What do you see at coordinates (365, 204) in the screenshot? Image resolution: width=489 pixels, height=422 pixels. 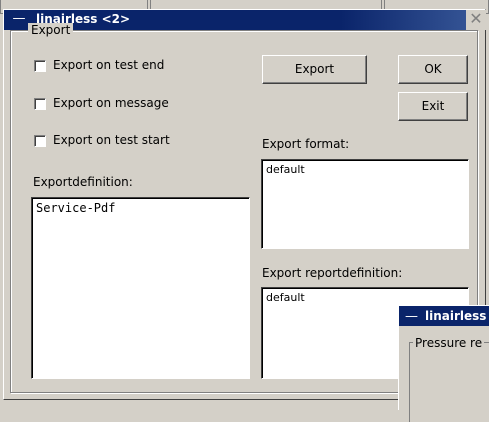 I see `export-format-field: default` at bounding box center [365, 204].